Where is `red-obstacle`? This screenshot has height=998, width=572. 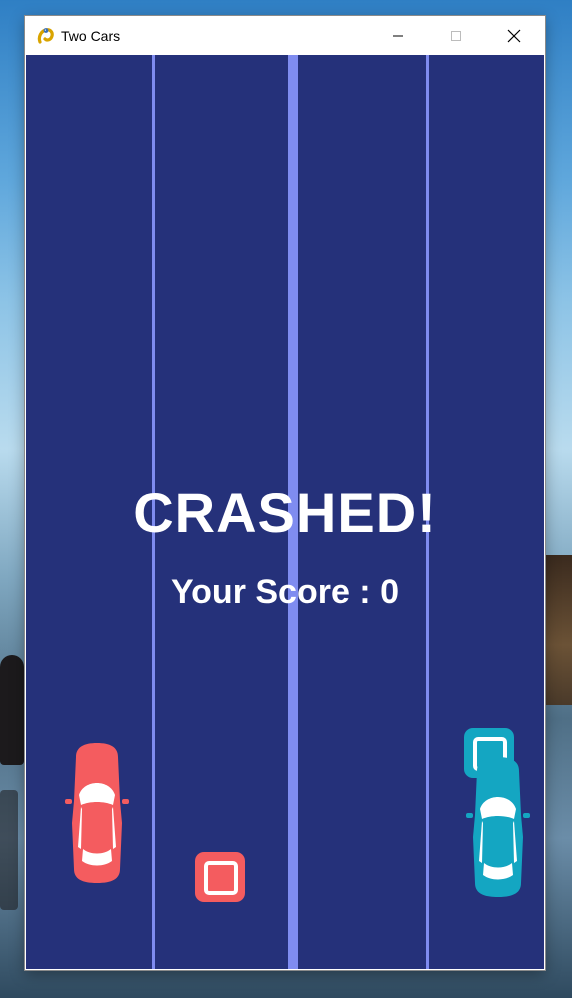
red-obstacle is located at coordinates (220, 877).